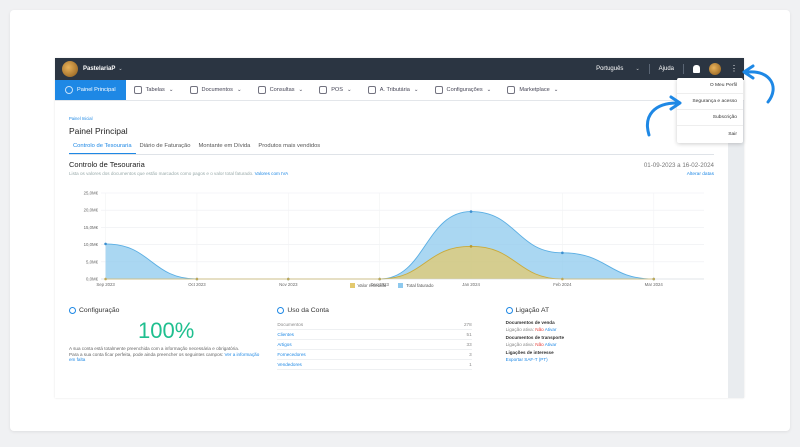 This screenshot has width=800, height=447. Describe the element at coordinates (509, 310) in the screenshot. I see `wifi-icon` at that location.